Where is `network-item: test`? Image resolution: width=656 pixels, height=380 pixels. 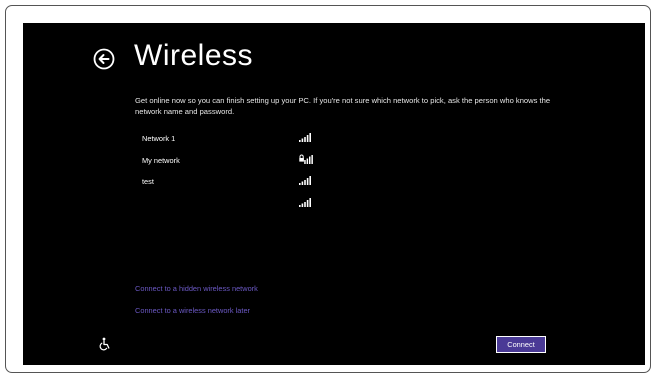
network-item: test is located at coordinates (231, 183).